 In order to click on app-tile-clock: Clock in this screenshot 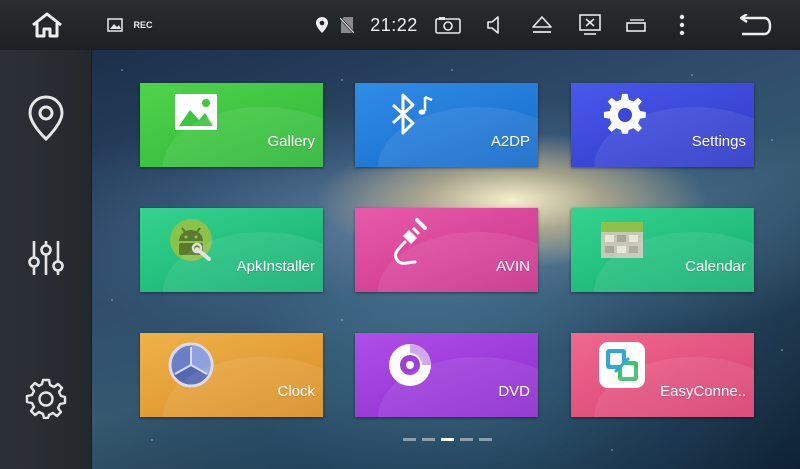, I will do `click(231, 375)`.